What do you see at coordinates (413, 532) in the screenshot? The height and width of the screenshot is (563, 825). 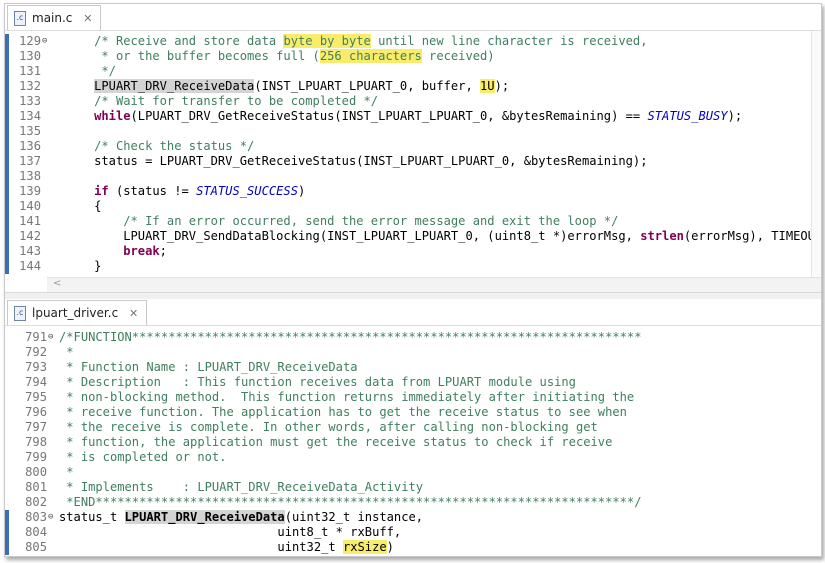 I see `code-line: 804 uint8_t * rxBuff,` at bounding box center [413, 532].